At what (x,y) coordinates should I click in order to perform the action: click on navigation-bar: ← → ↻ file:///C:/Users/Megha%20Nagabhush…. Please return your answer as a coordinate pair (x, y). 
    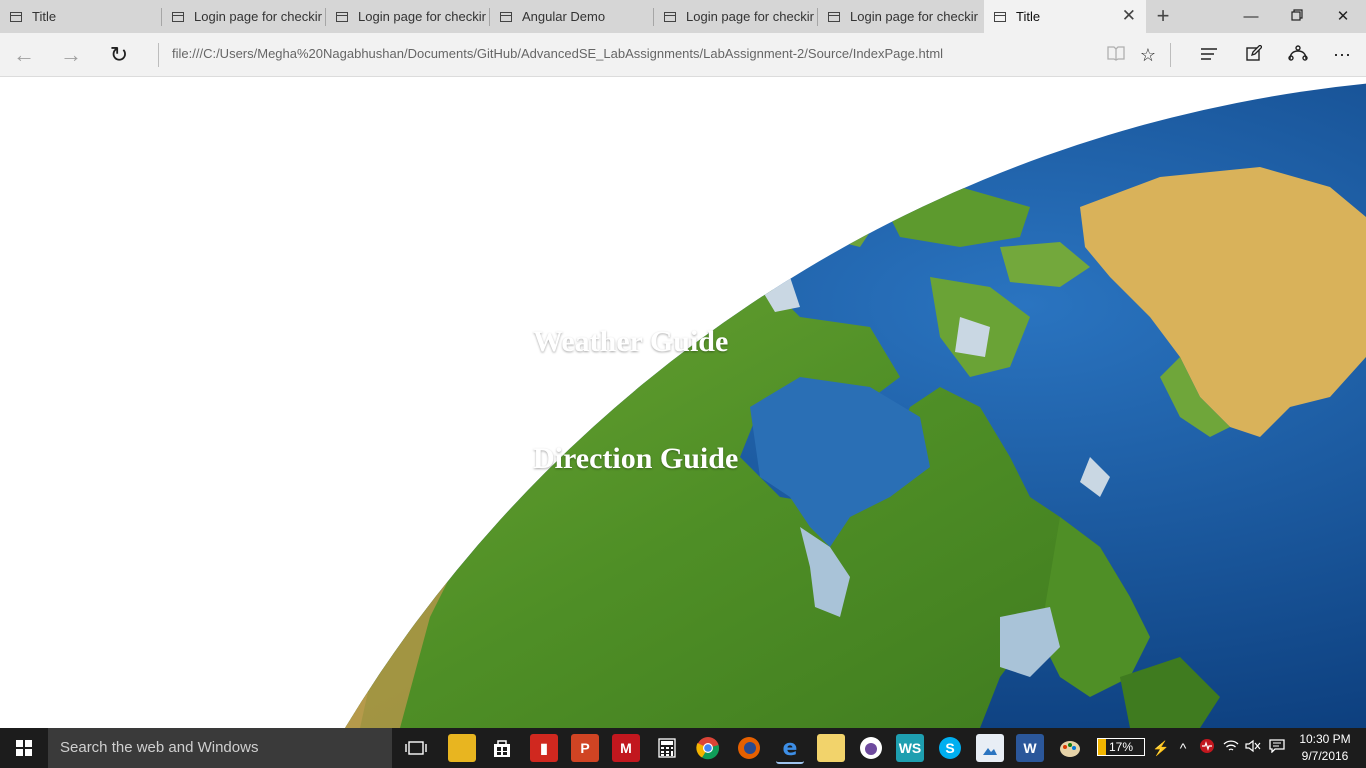
    Looking at the image, I should click on (683, 55).